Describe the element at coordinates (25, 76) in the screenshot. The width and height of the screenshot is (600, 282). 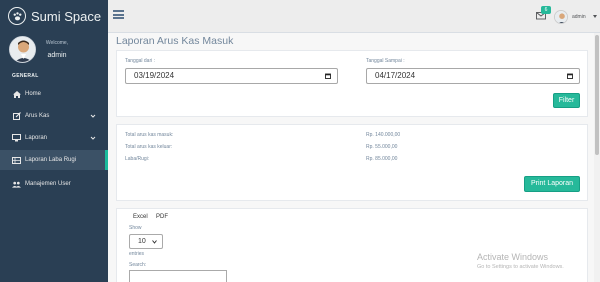
I see `menu-section-label: GENERAL` at that location.